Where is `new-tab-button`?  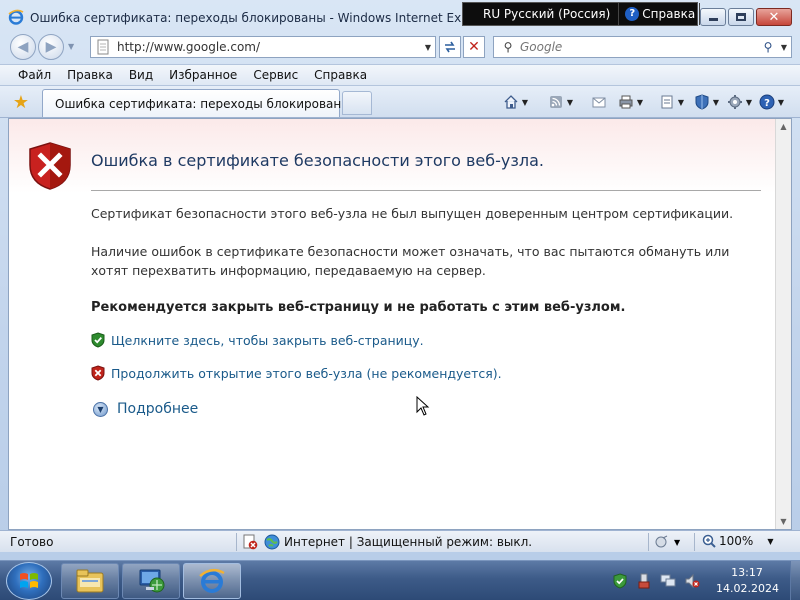 new-tab-button is located at coordinates (357, 103).